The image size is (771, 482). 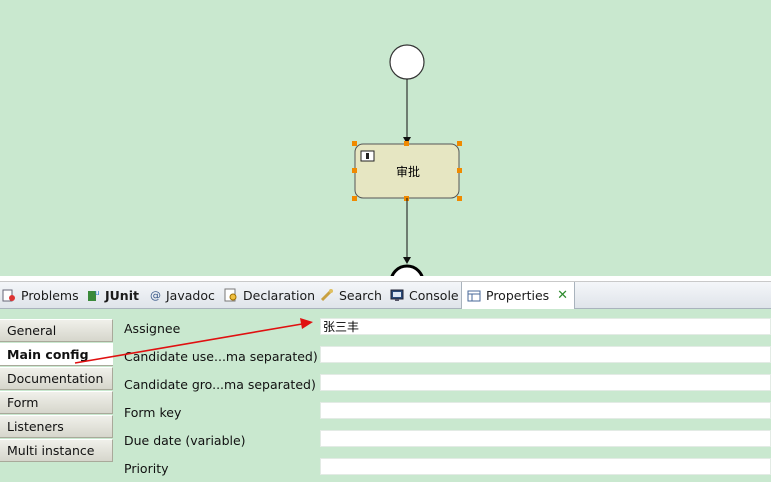 I want to click on start-event, so click(x=407, y=62).